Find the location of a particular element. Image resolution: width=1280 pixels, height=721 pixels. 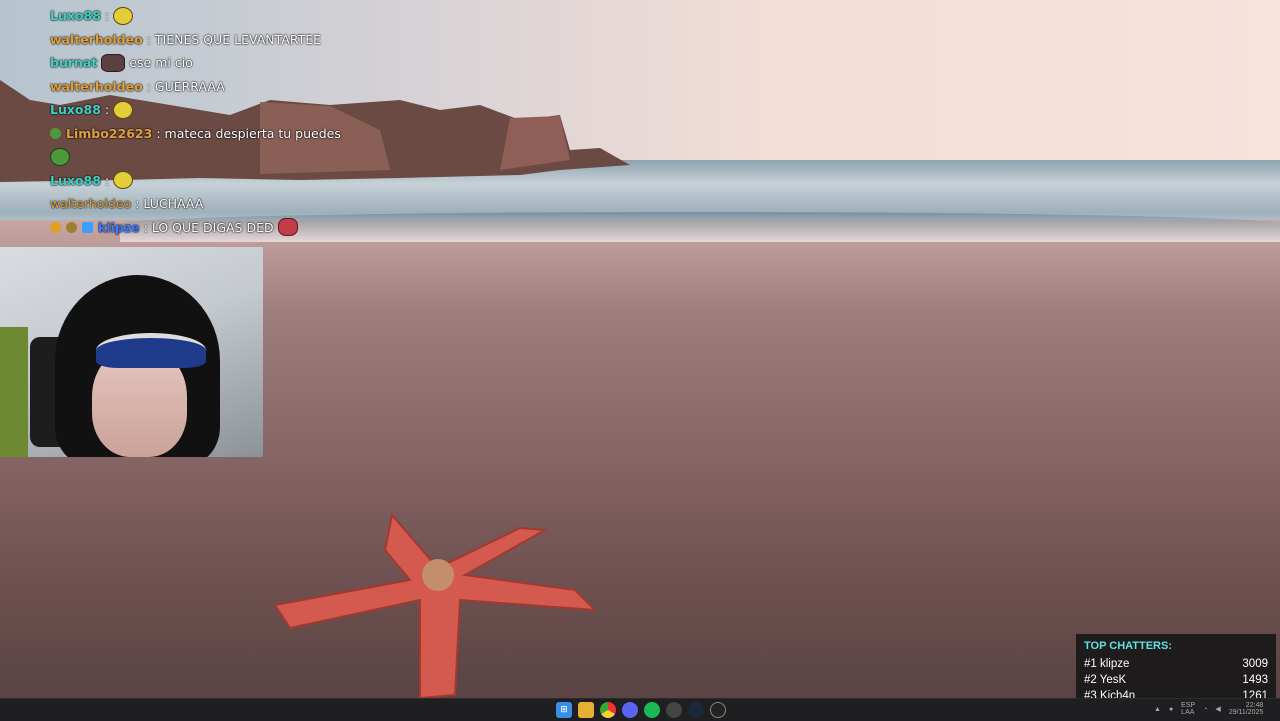

chat-message is located at coordinates (200, 157).